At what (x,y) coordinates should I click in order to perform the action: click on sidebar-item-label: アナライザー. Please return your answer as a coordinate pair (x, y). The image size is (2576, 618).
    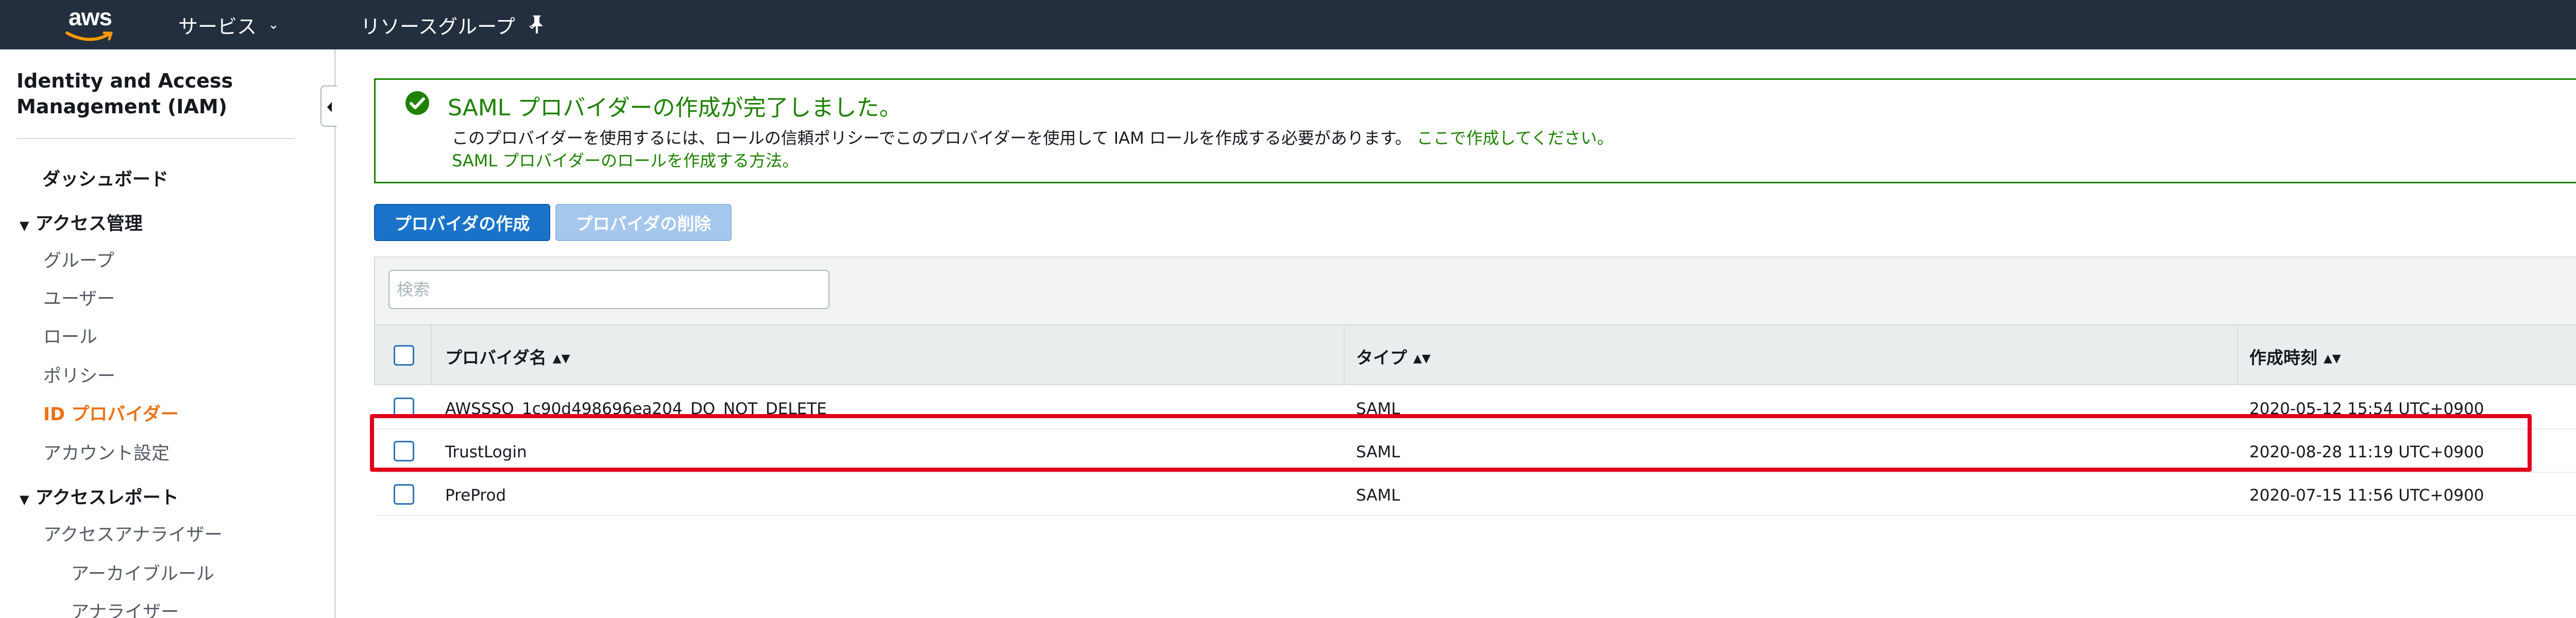
    Looking at the image, I should click on (125, 610).